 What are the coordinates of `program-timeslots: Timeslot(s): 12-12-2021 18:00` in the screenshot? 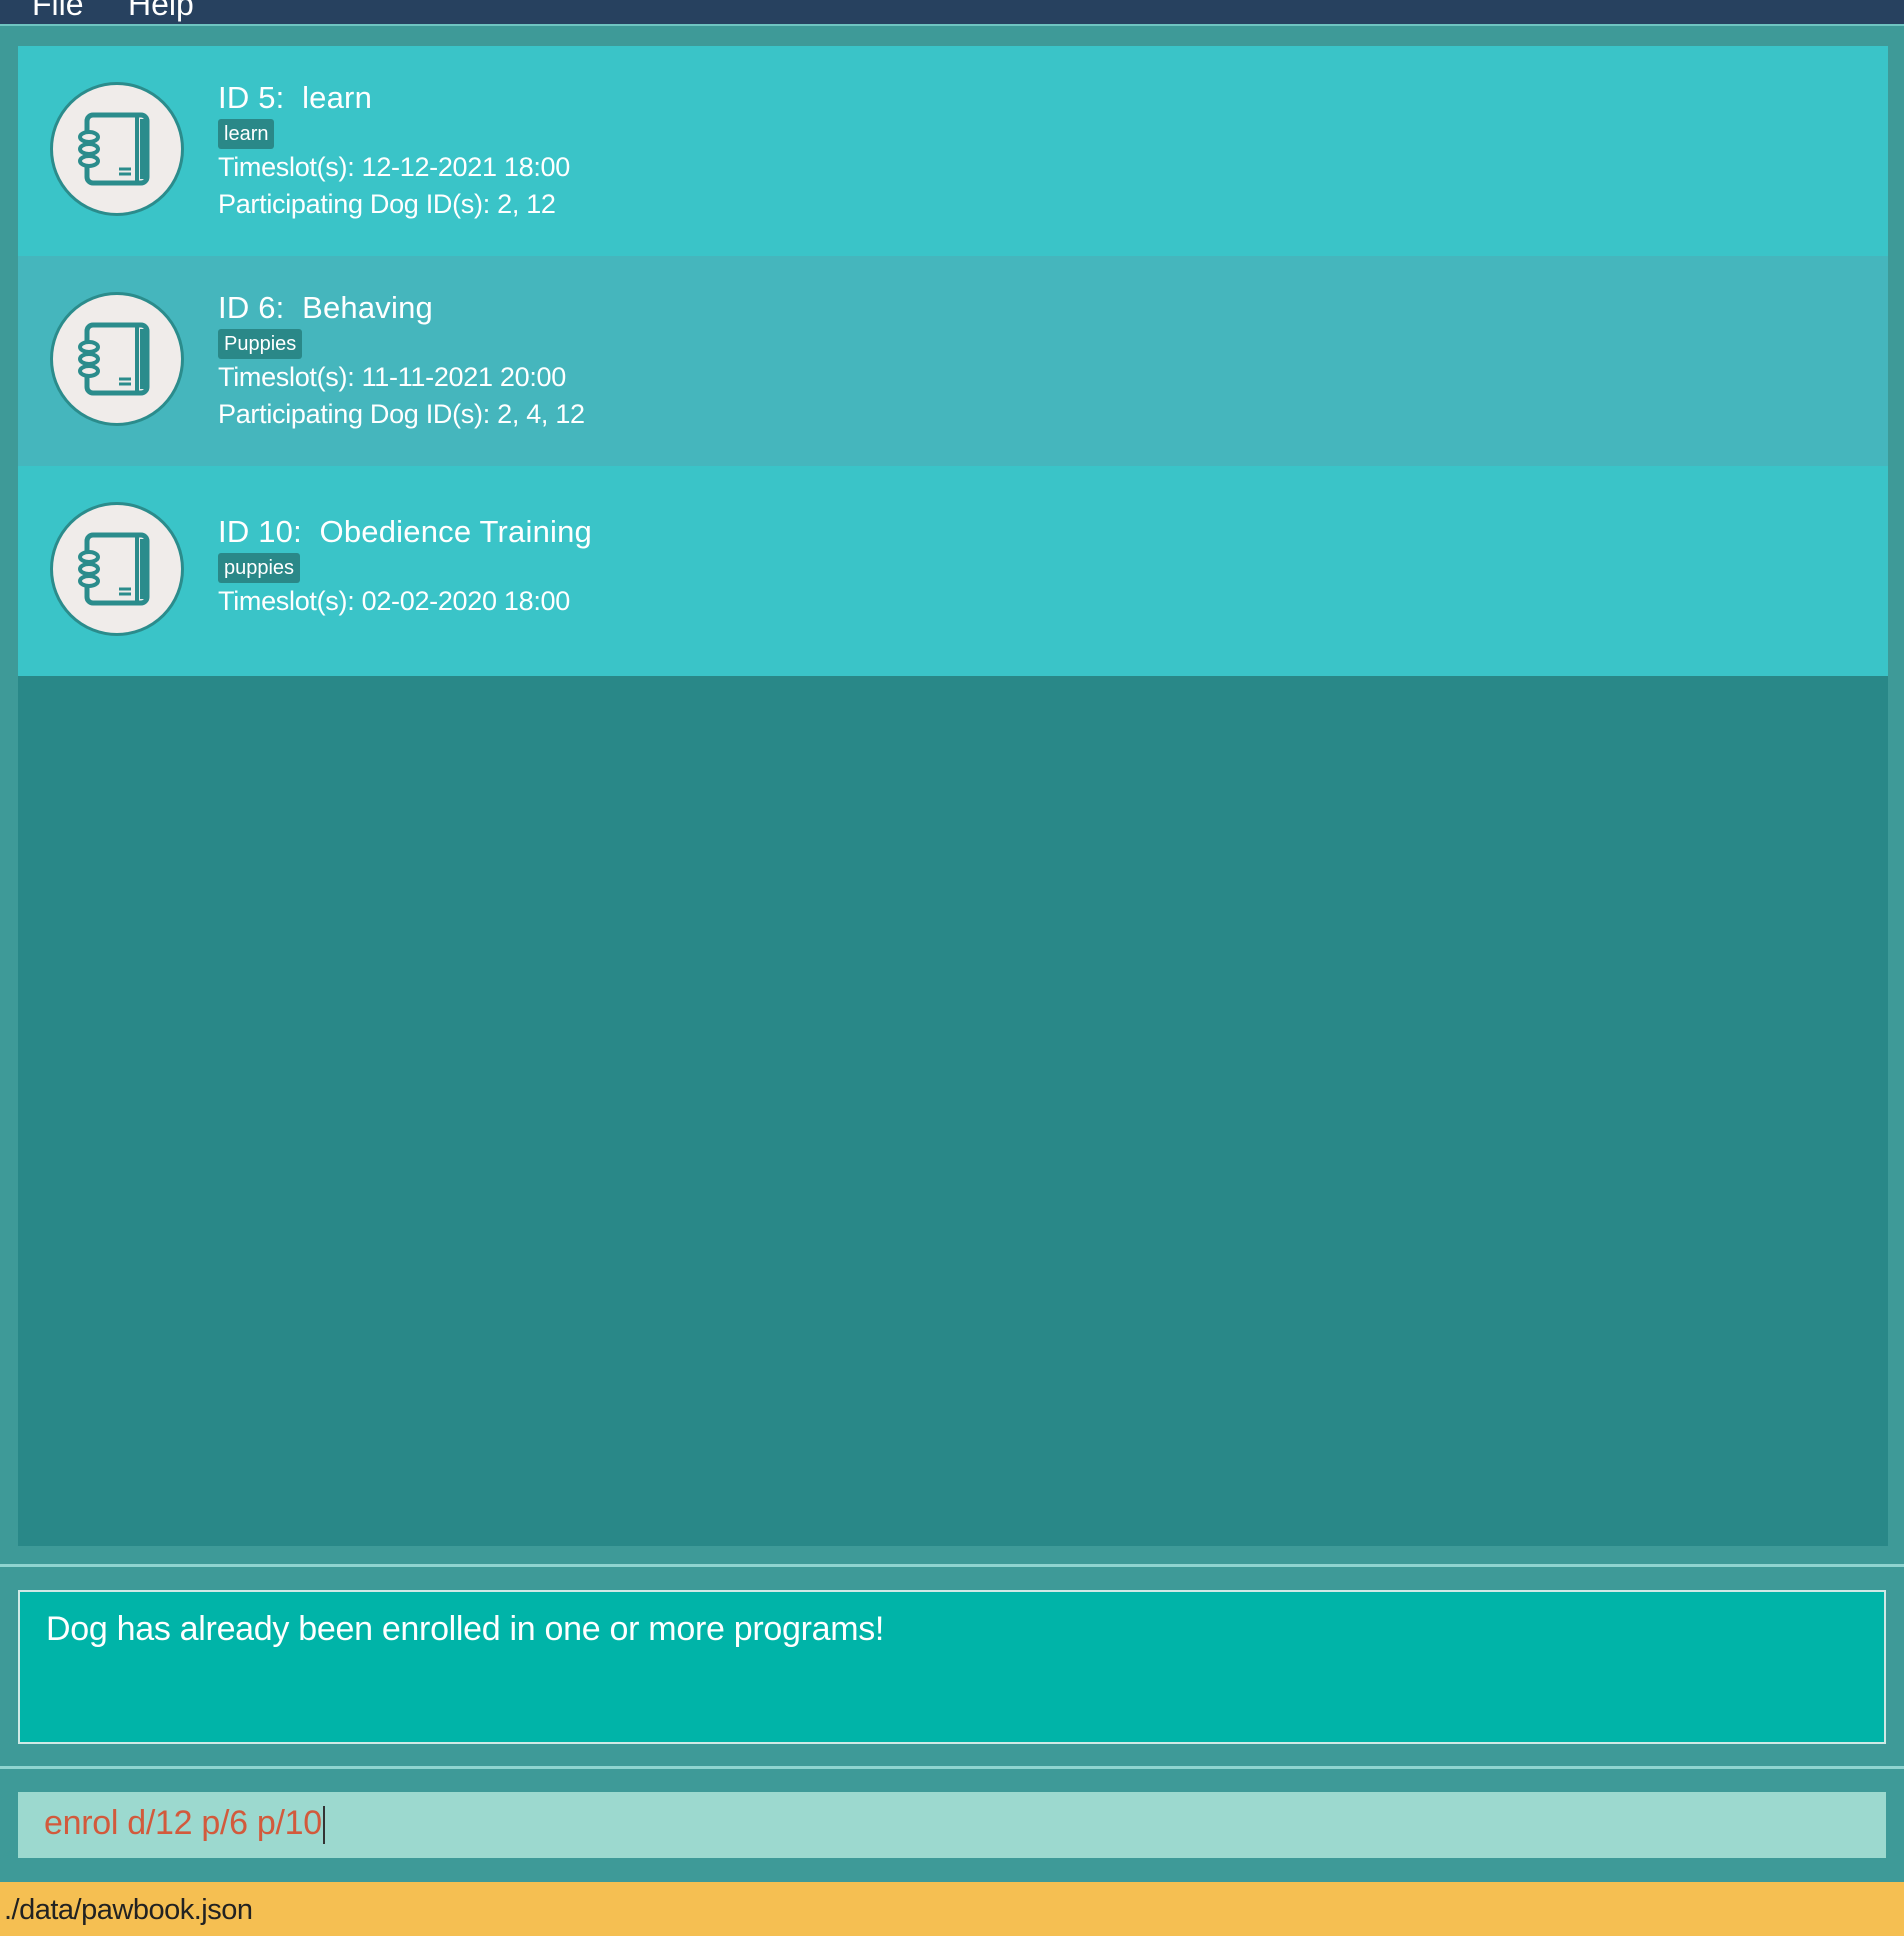 It's located at (394, 167).